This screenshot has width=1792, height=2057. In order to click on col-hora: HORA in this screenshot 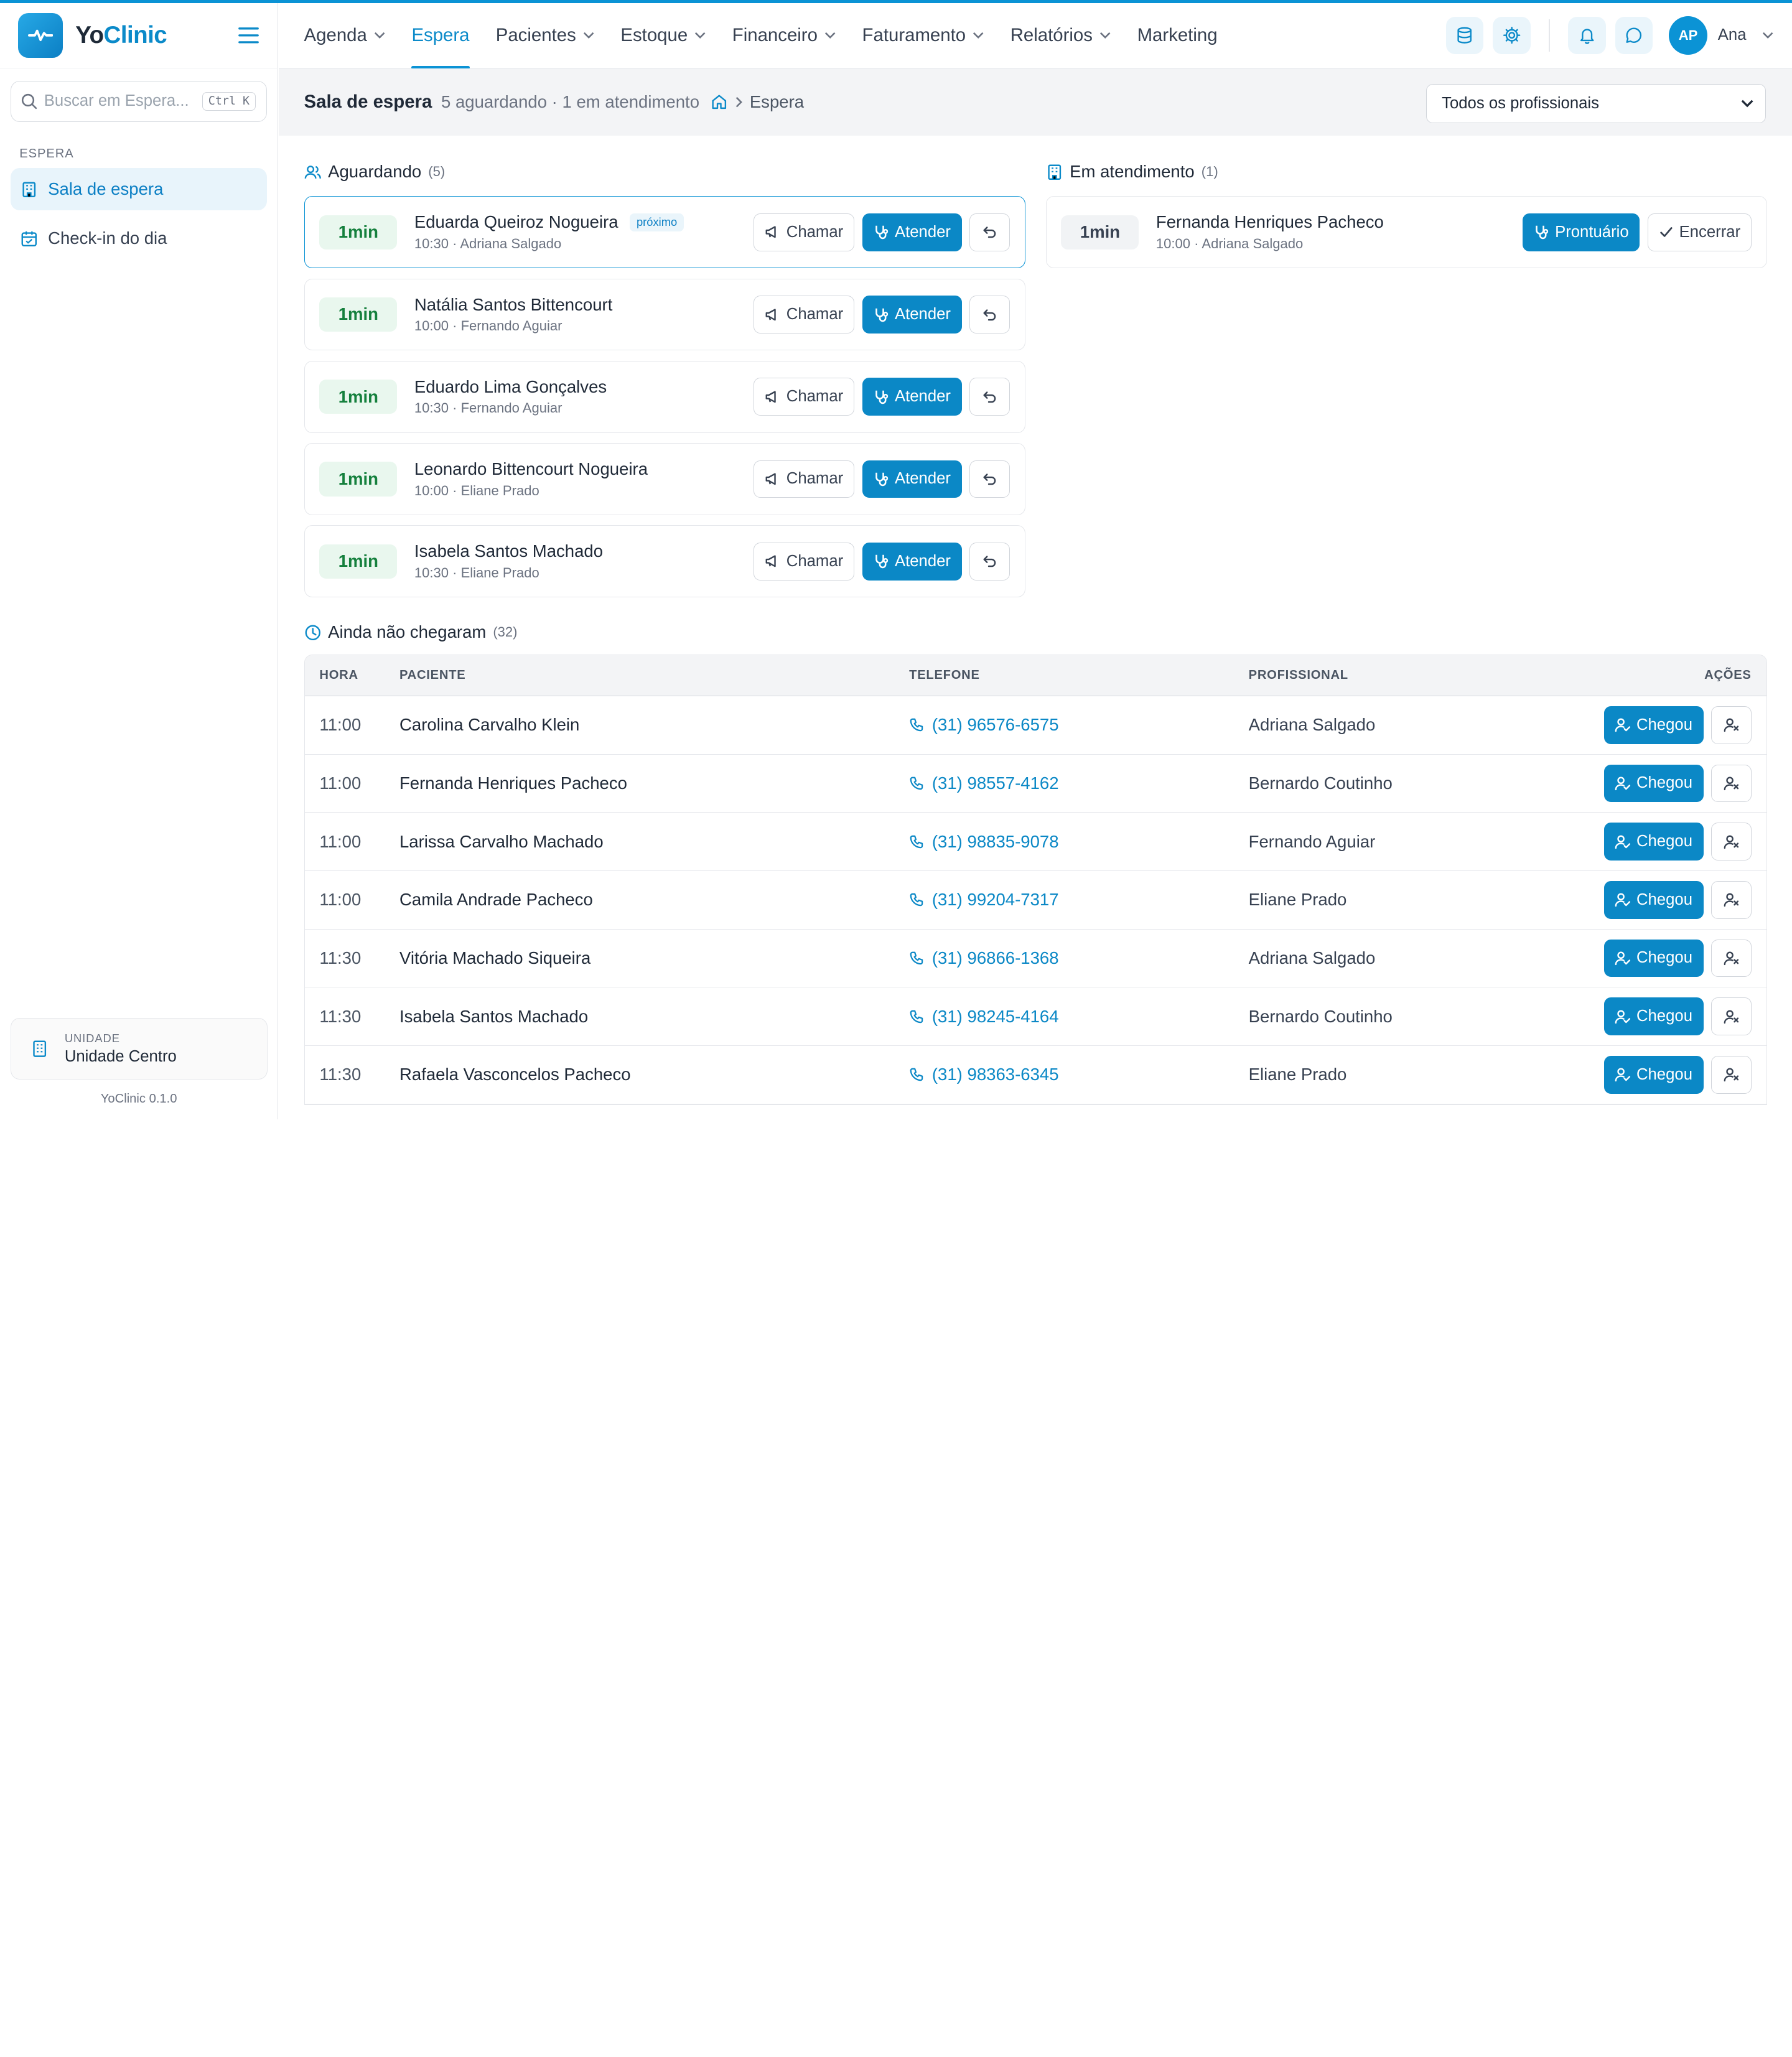, I will do `click(352, 675)`.